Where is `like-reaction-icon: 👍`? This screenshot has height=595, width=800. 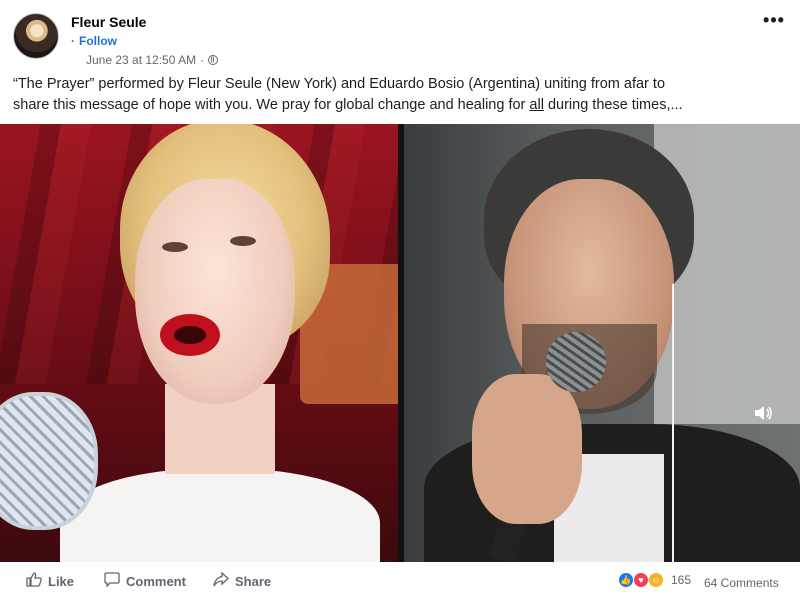
like-reaction-icon: 👍 is located at coordinates (626, 580).